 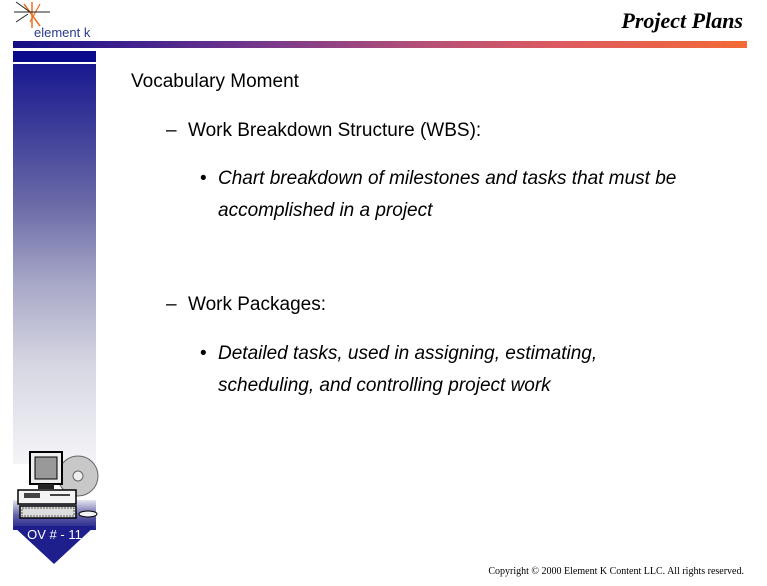 I want to click on term-wbs: – Work Breakdown Structure (WBS):, so click(x=323, y=131).